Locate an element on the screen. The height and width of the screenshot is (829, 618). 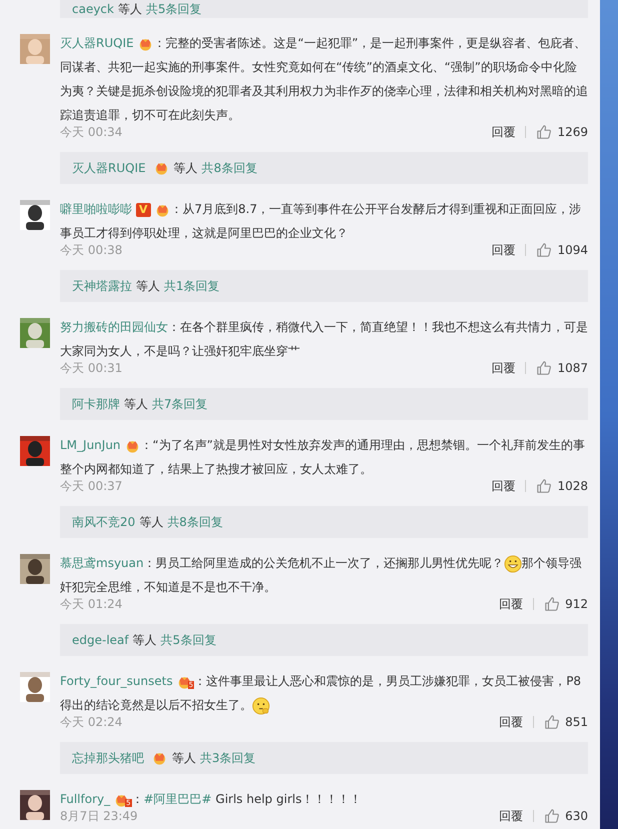
like-count: 1028 is located at coordinates (572, 486).